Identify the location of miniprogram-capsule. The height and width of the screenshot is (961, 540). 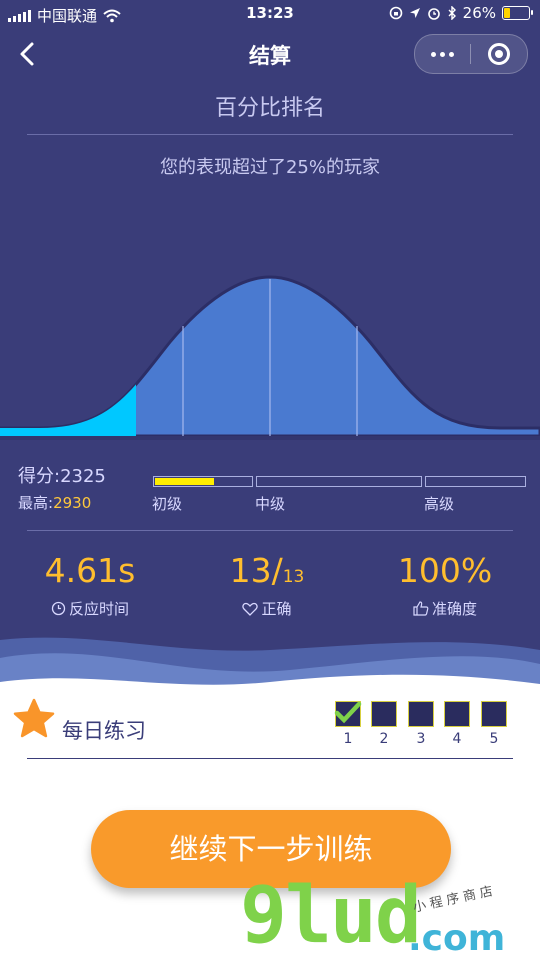
(471, 54).